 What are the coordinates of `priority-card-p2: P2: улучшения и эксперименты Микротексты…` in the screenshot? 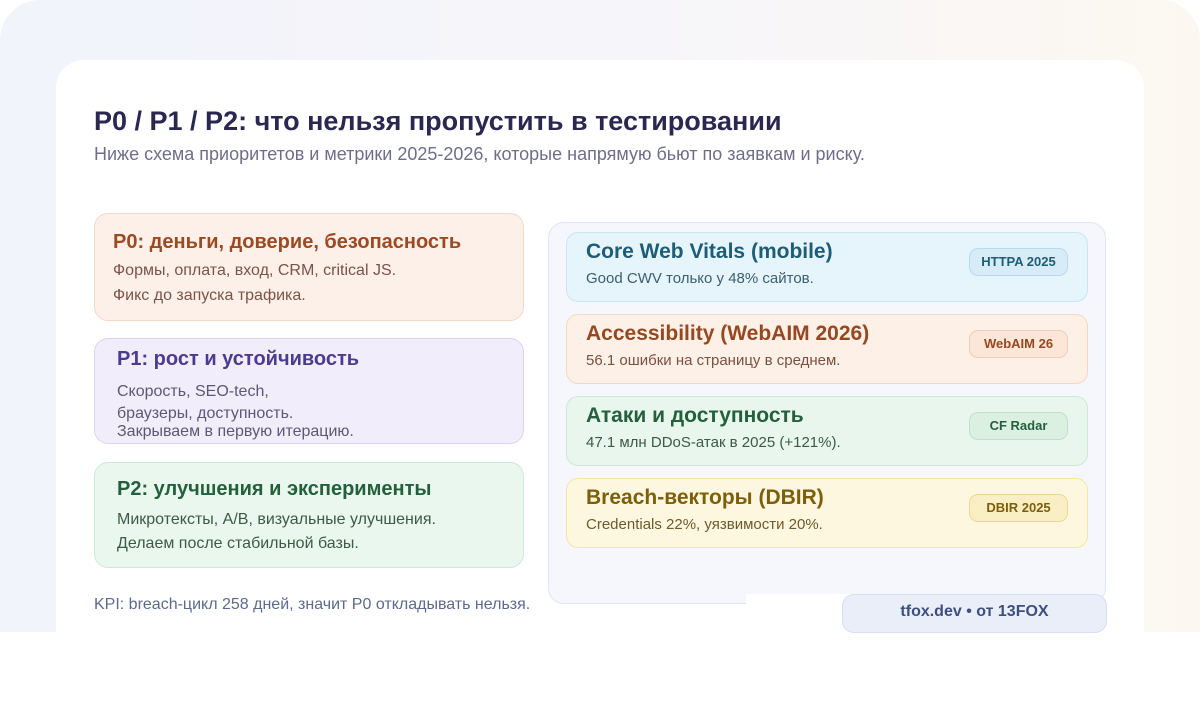 It's located at (309, 515).